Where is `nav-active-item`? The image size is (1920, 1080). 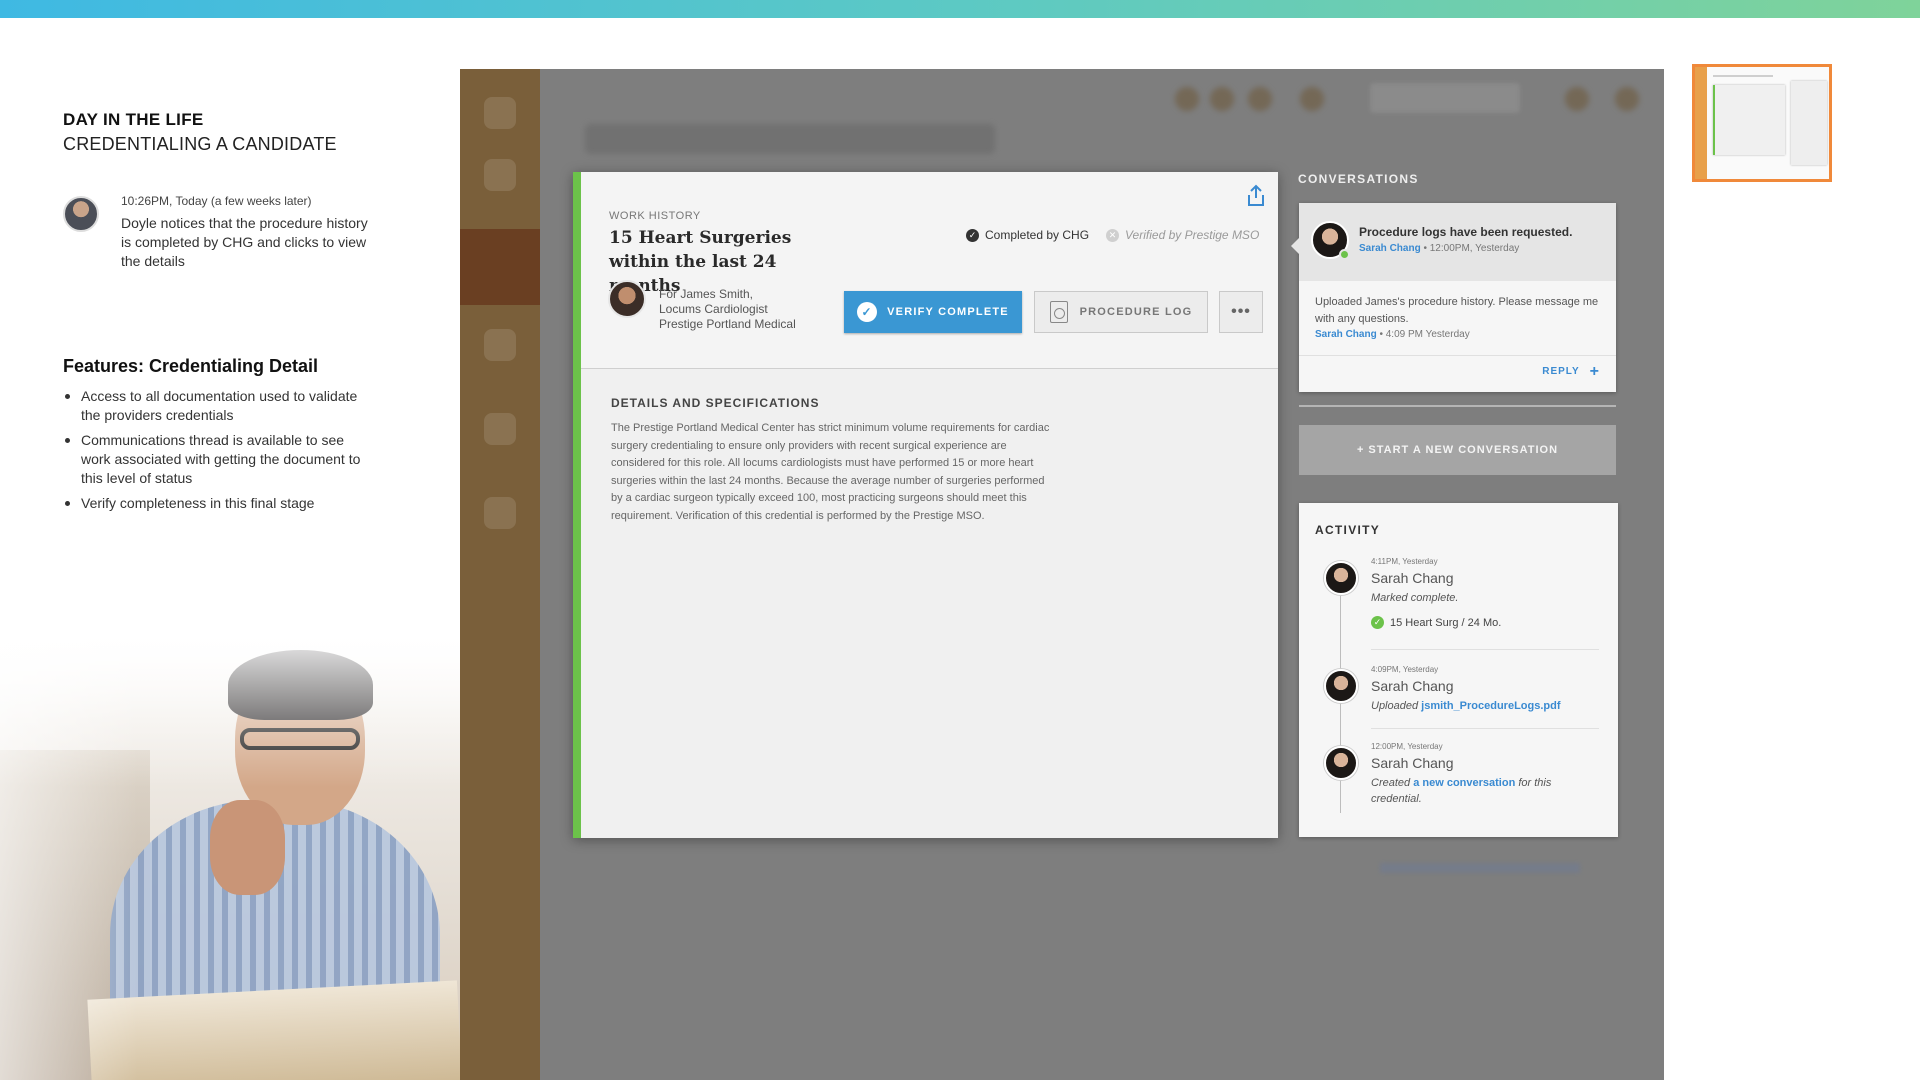
nav-active-item is located at coordinates (500, 267).